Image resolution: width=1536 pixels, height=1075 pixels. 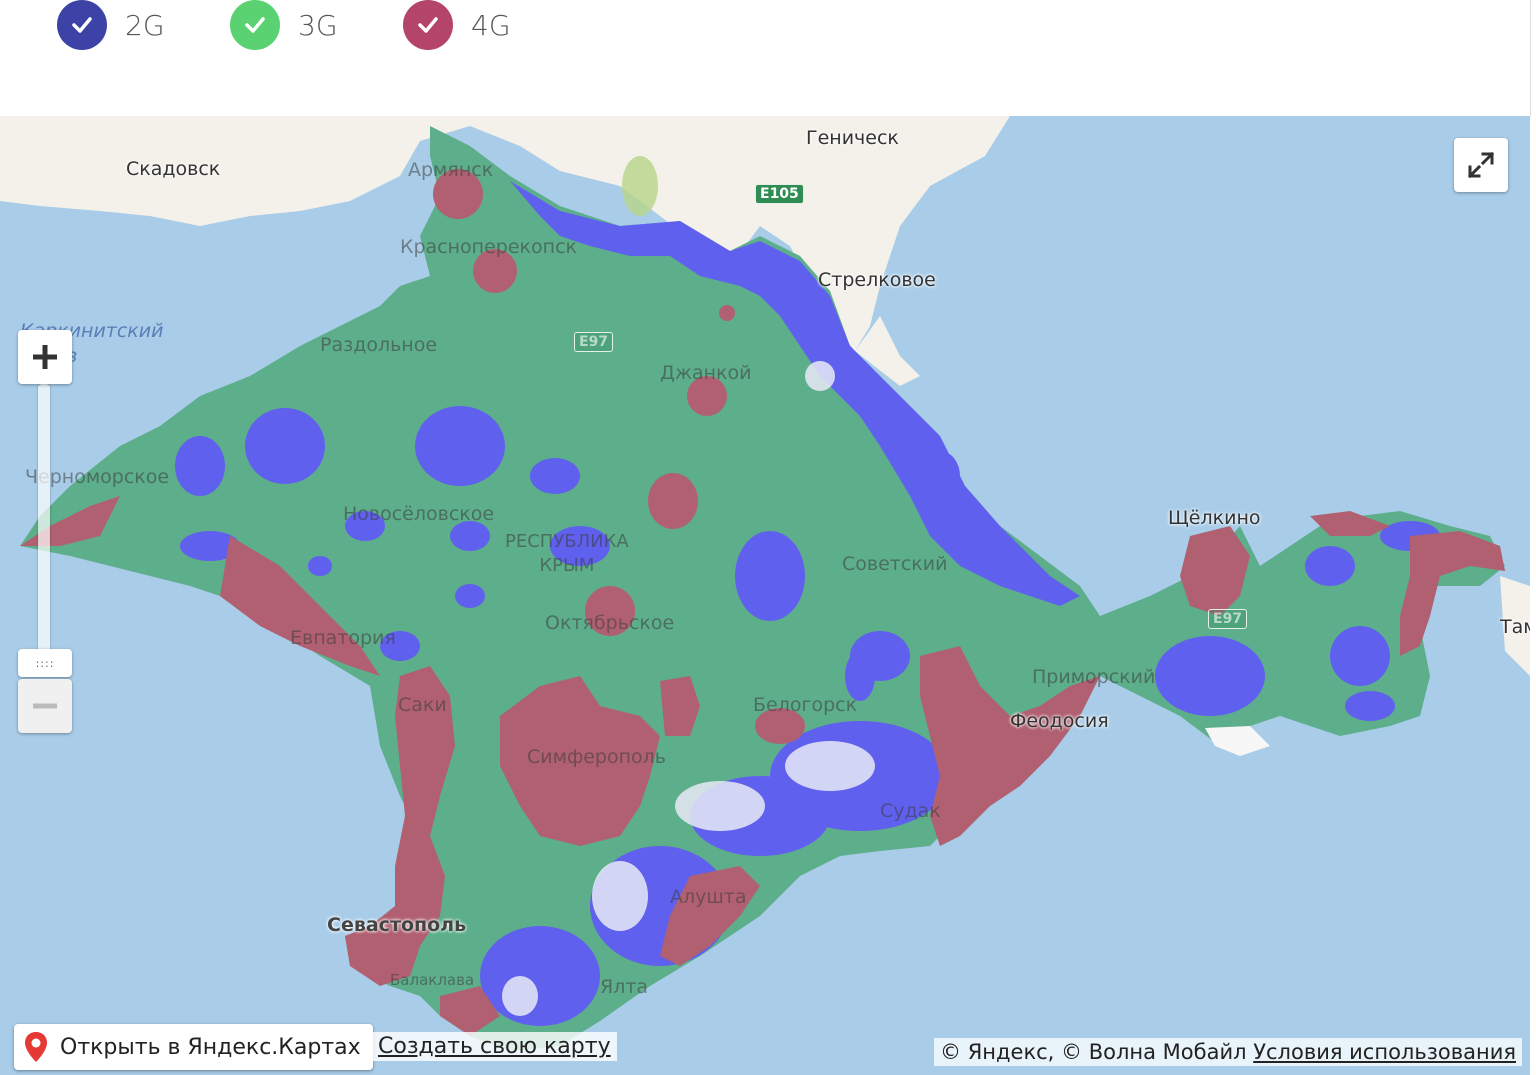 What do you see at coordinates (779, 194) in the screenshot?
I see `road-sign-e105: E105` at bounding box center [779, 194].